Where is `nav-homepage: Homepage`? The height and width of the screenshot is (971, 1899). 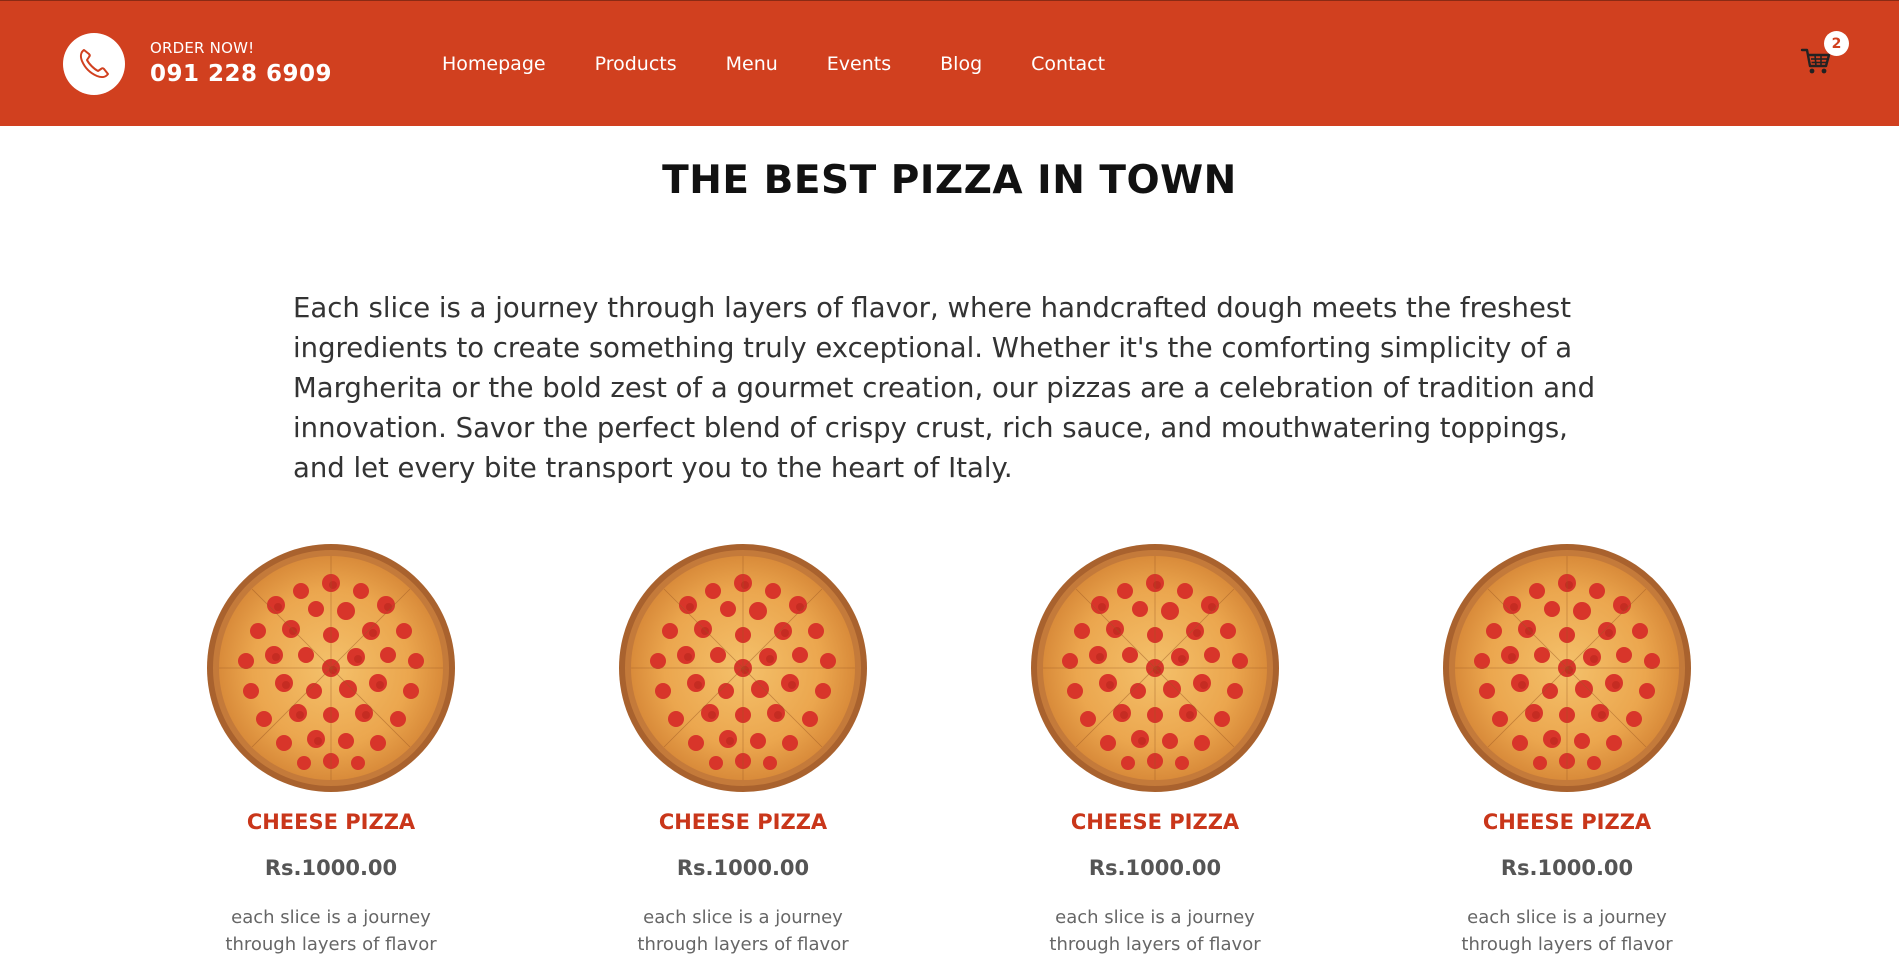
nav-homepage: Homepage is located at coordinates (494, 64).